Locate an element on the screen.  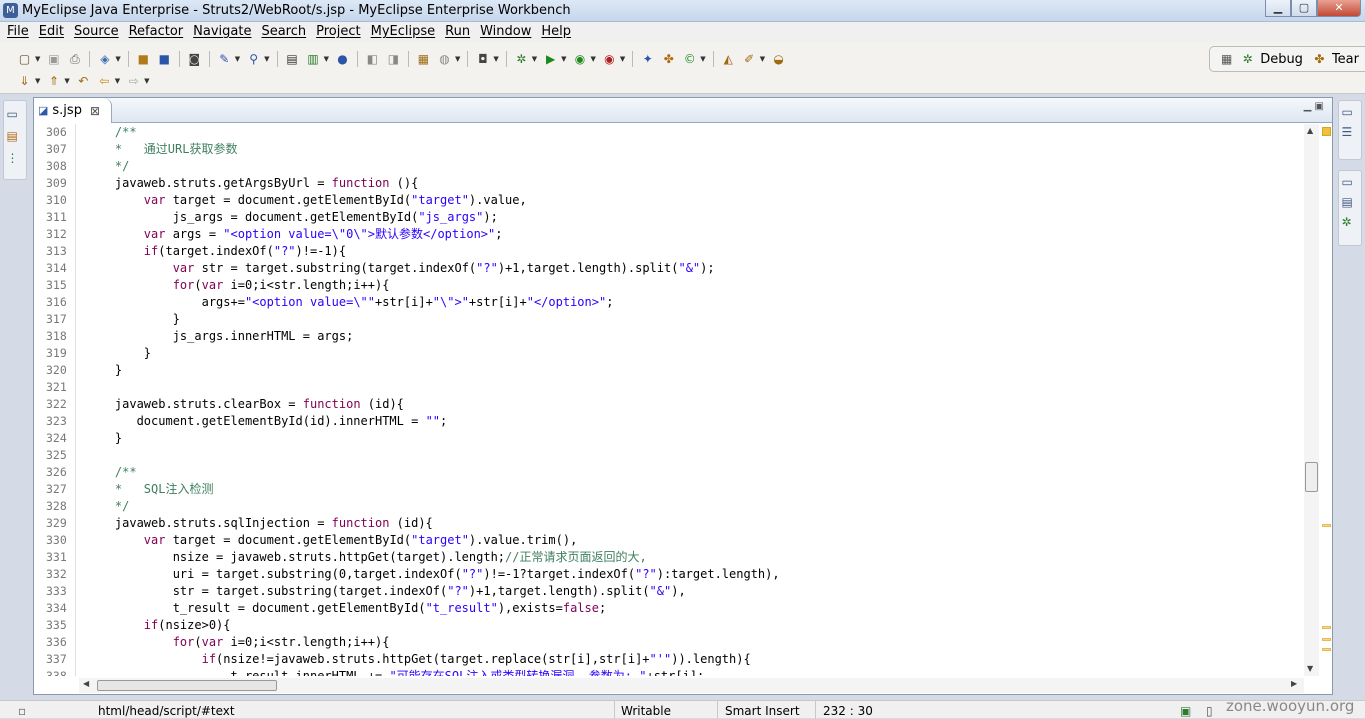
back-dropdown-icon: ▼ is located at coordinates (117, 81).